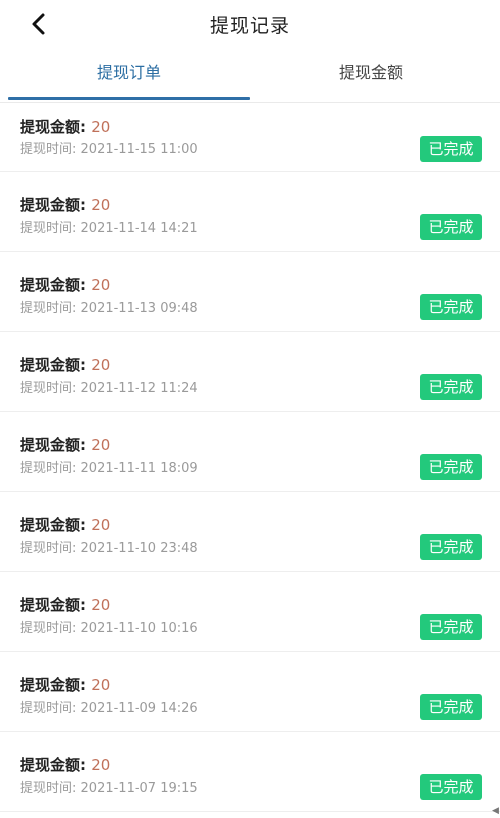 The width and height of the screenshot is (500, 818). I want to click on time-line: 提现时间: 2021-11-12 11:24, so click(109, 386).